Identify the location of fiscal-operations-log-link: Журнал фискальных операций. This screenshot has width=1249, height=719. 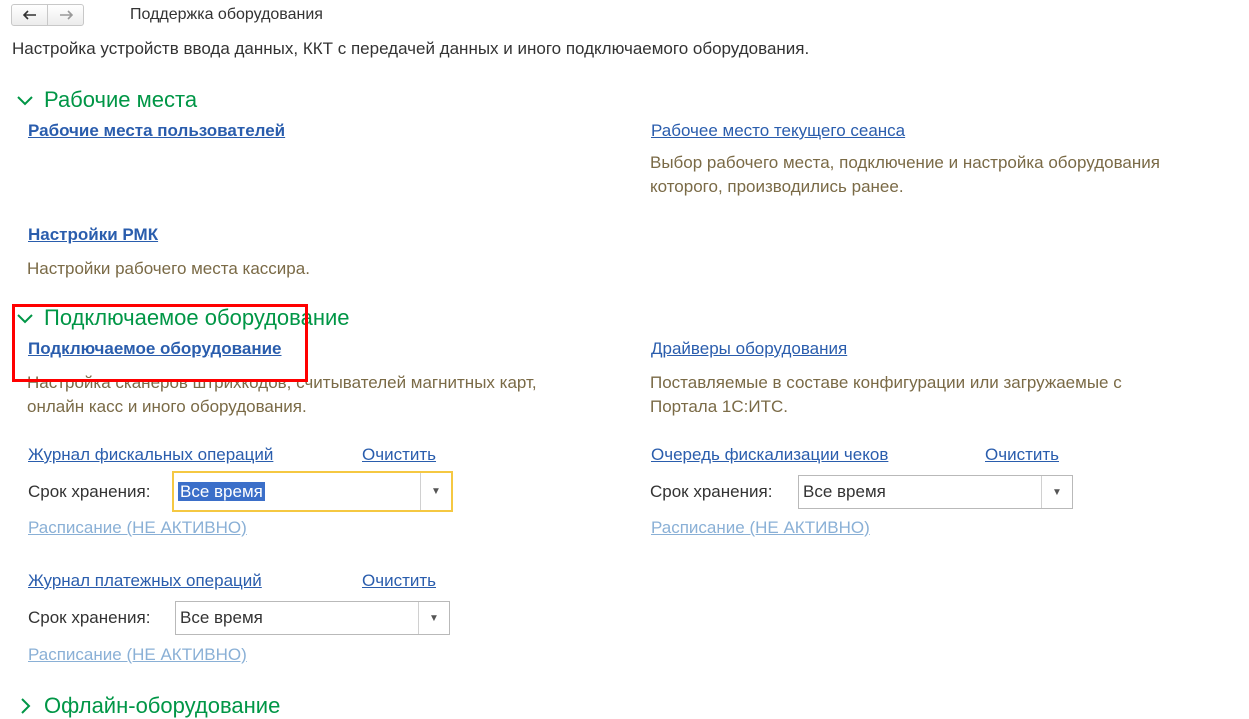
(150, 455).